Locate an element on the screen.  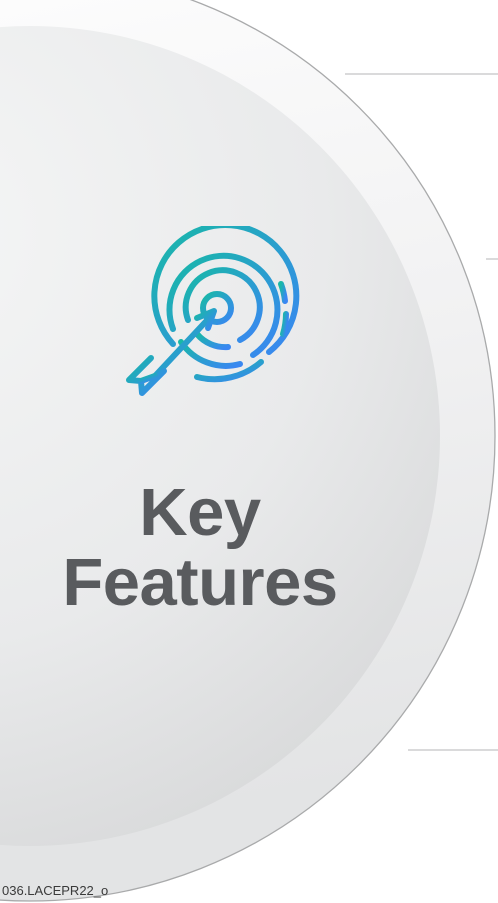
title-line-features: Features is located at coordinates (200, 582).